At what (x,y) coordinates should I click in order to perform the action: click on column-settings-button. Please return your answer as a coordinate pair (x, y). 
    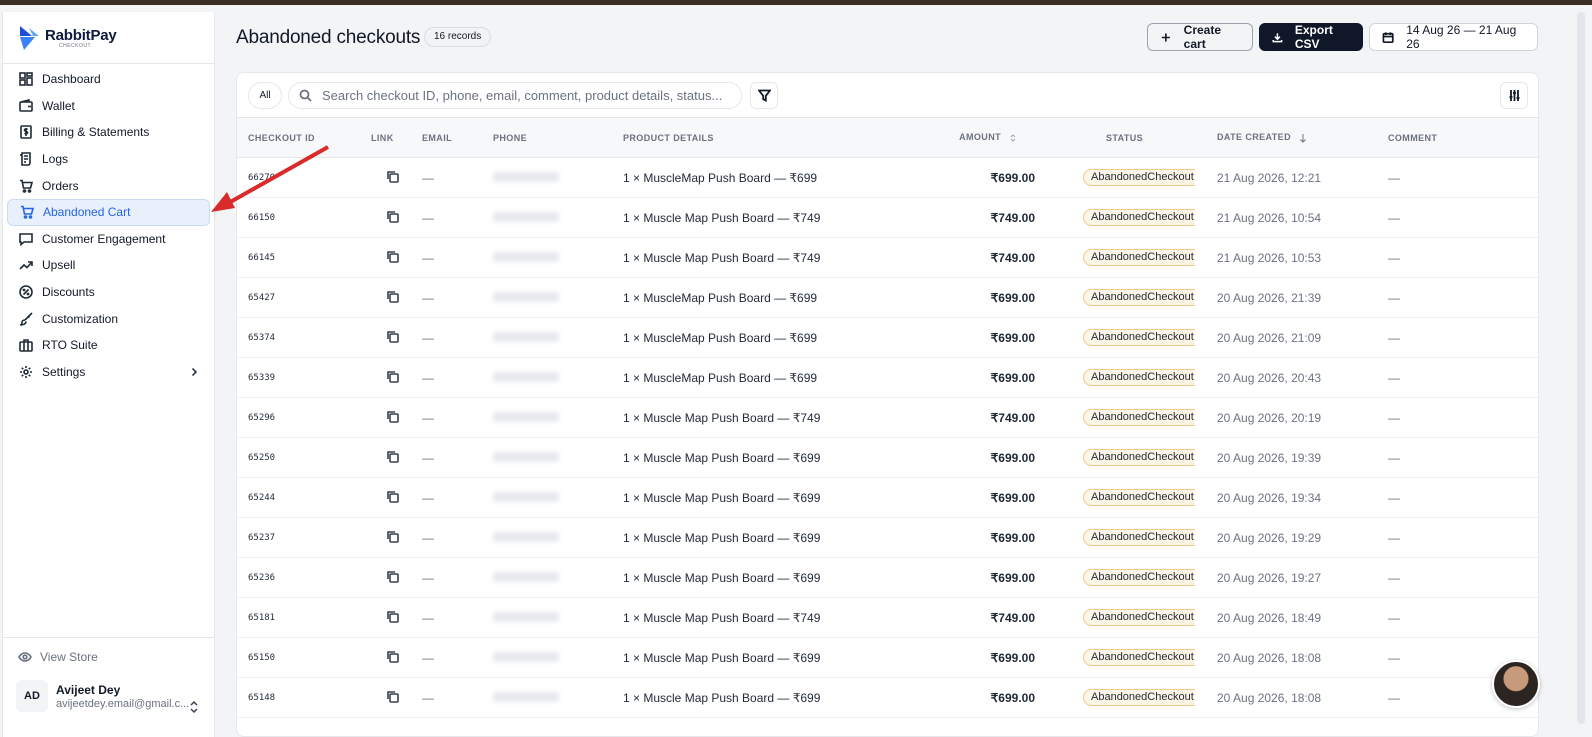
    Looking at the image, I should click on (1514, 95).